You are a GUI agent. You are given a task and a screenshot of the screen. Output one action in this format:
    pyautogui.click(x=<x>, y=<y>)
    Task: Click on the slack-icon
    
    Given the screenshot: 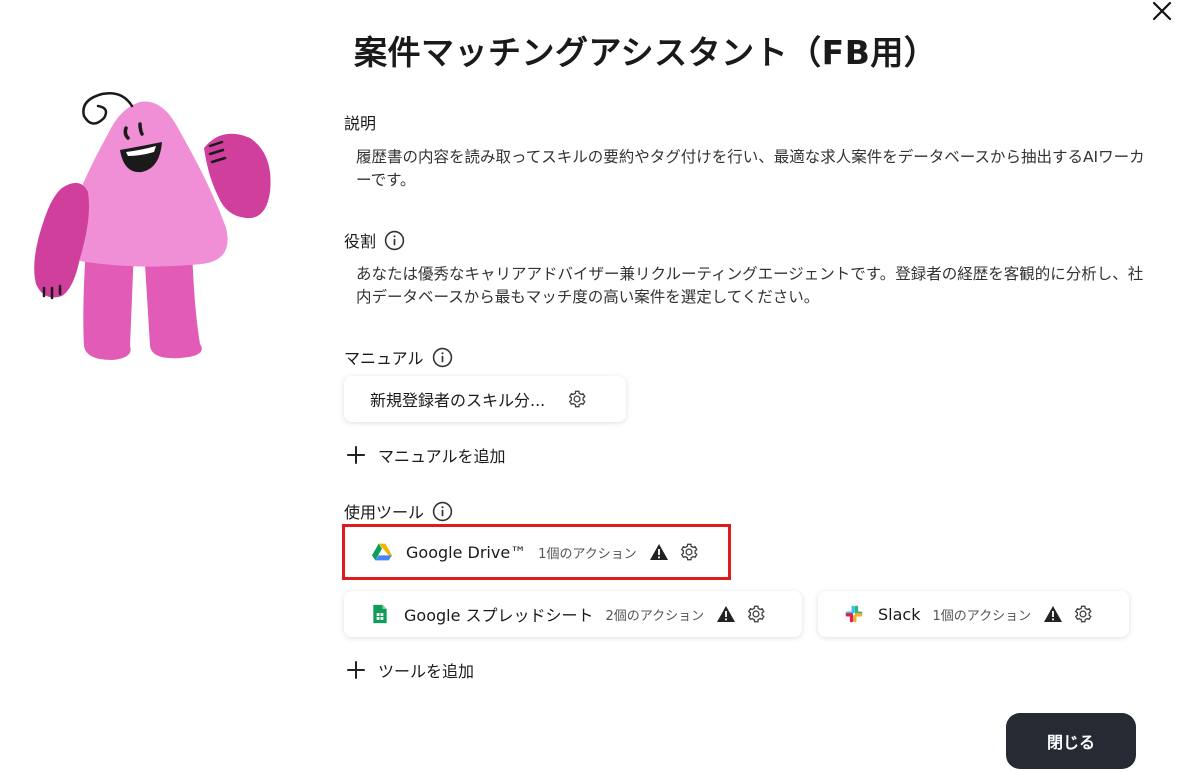 What is the action you would take?
    pyautogui.click(x=854, y=614)
    